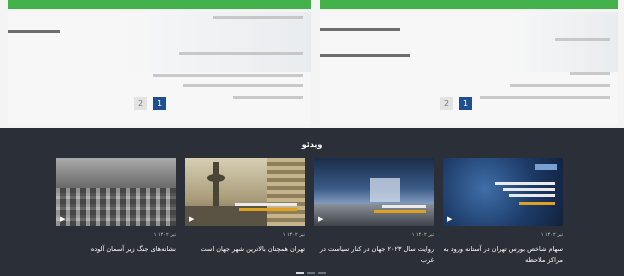 The image size is (624, 276). Describe the element at coordinates (465, 103) in the screenshot. I see `right-page-1: 1` at that location.